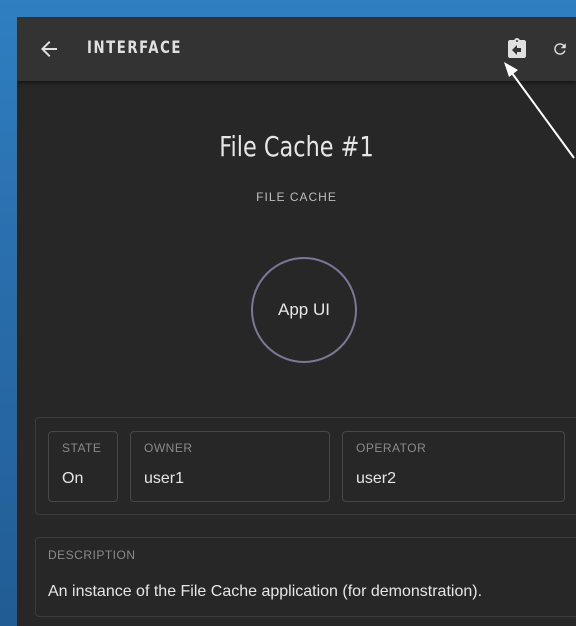 This screenshot has height=626, width=576. Describe the element at coordinates (376, 478) in the screenshot. I see `operator-value: user2` at that location.